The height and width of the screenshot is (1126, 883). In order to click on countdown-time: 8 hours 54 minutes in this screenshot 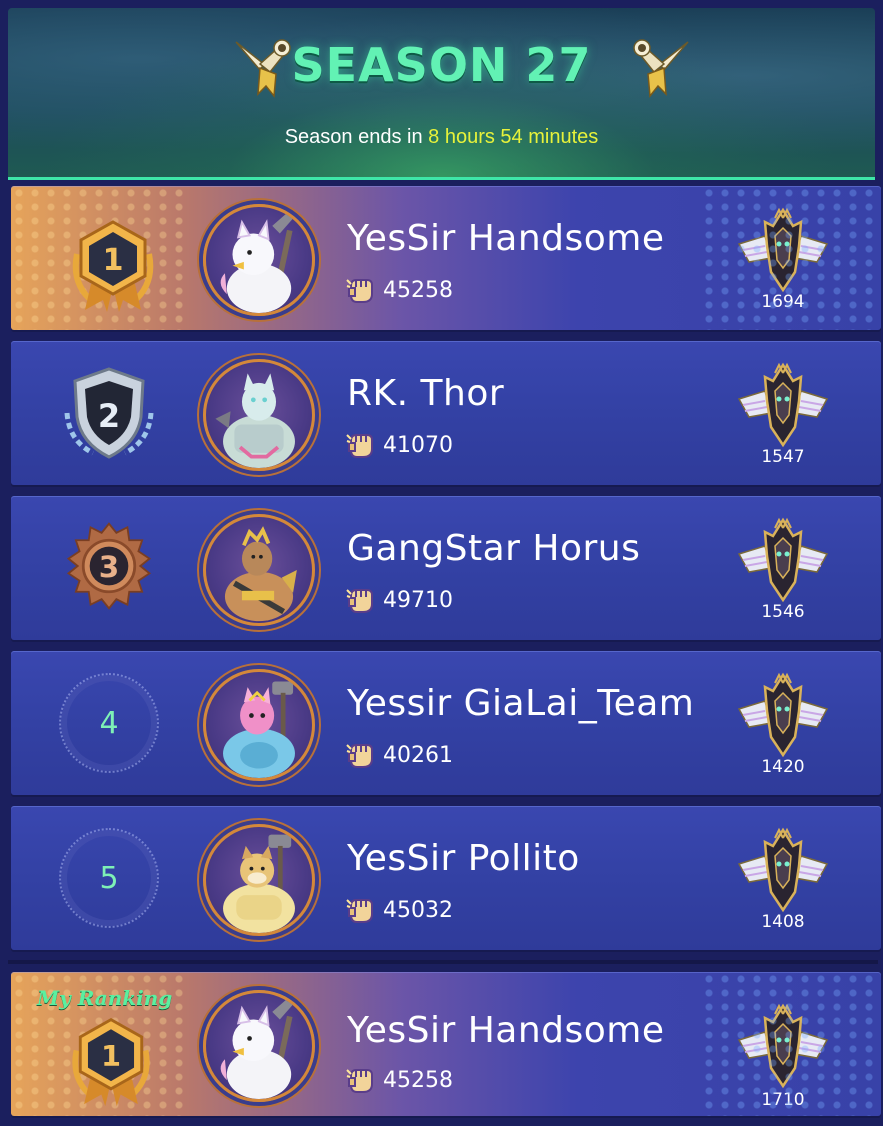, I will do `click(513, 137)`.